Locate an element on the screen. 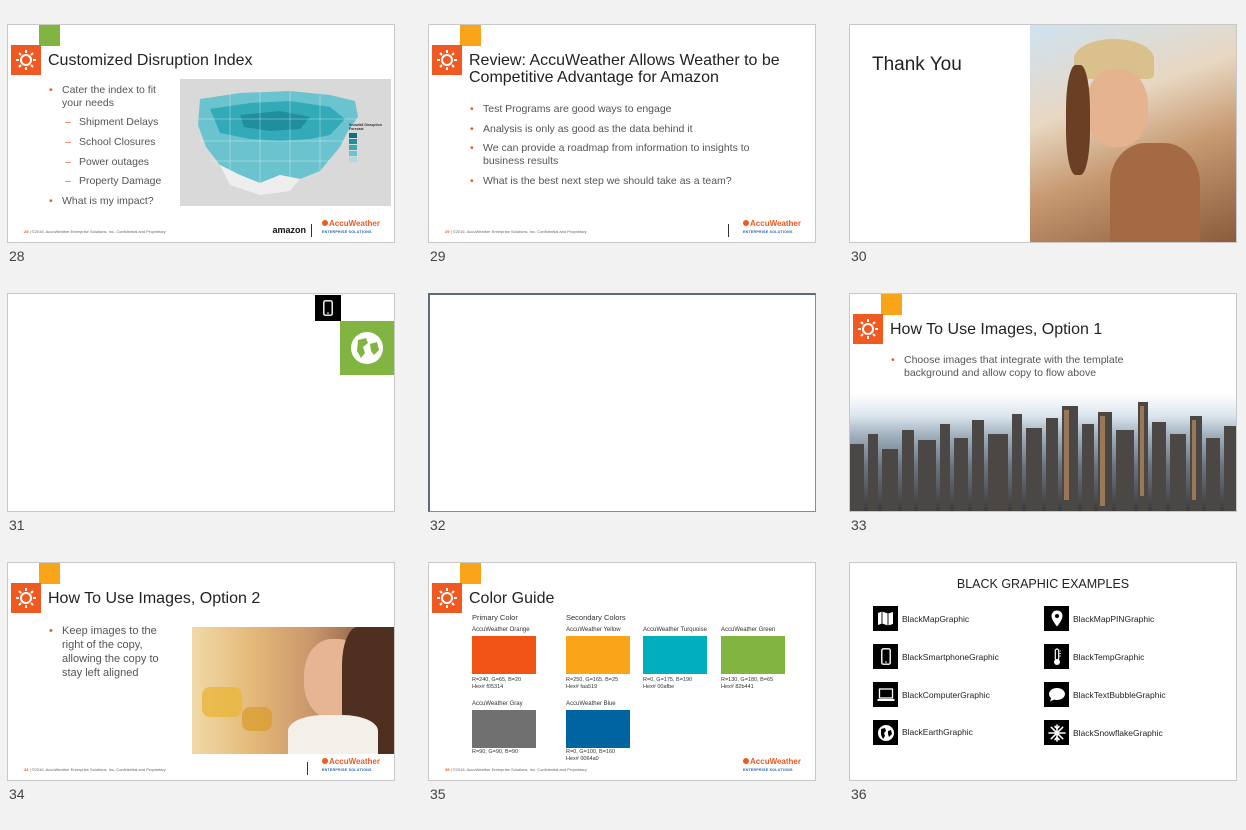 This screenshot has height=830, width=1246. slide-thumbnail-30: Thank You is located at coordinates (1043, 133).